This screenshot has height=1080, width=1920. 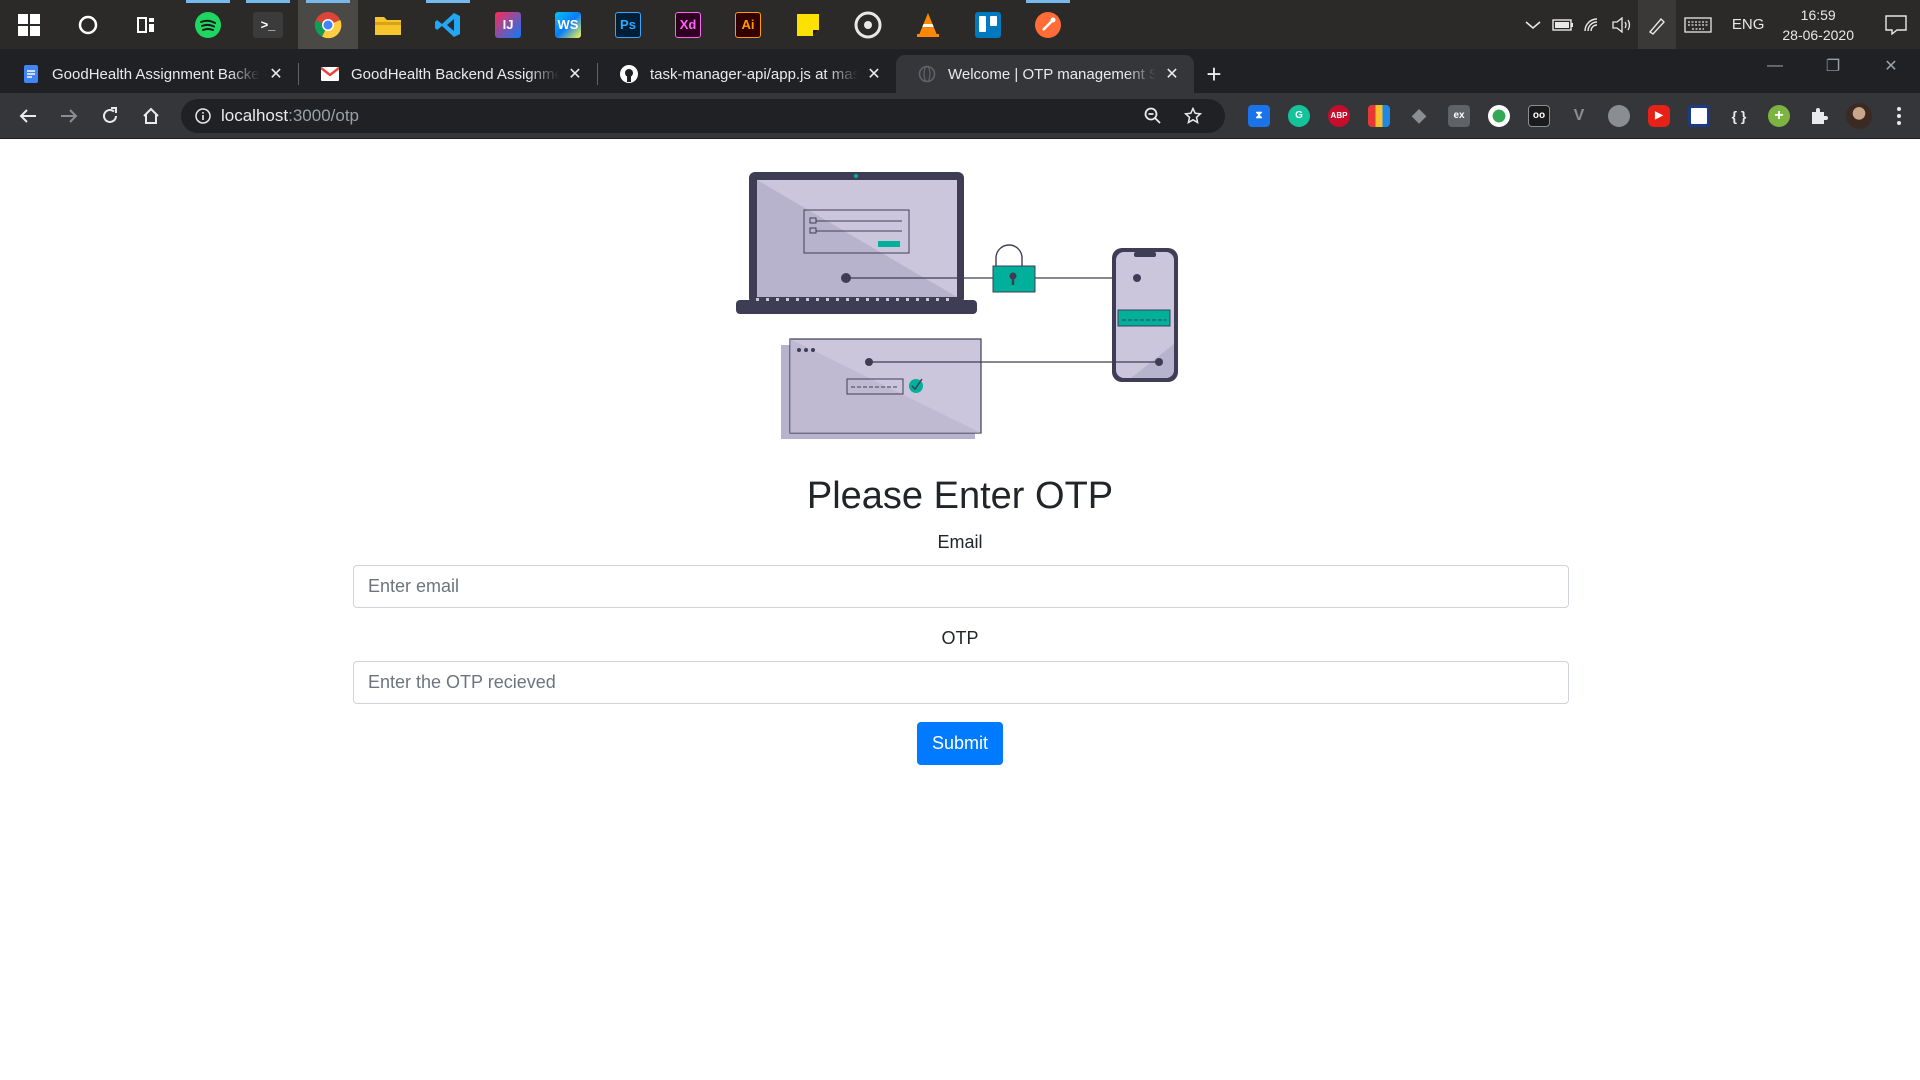 I want to click on back-button, so click(x=28, y=116).